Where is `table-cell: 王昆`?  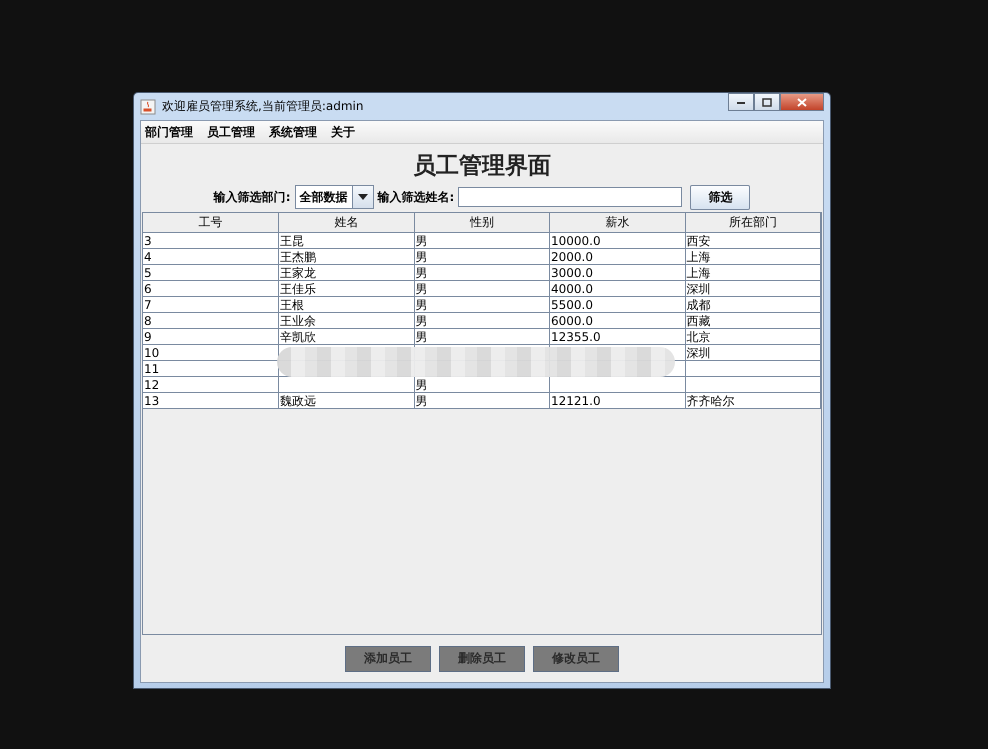 table-cell: 王昆 is located at coordinates (292, 241).